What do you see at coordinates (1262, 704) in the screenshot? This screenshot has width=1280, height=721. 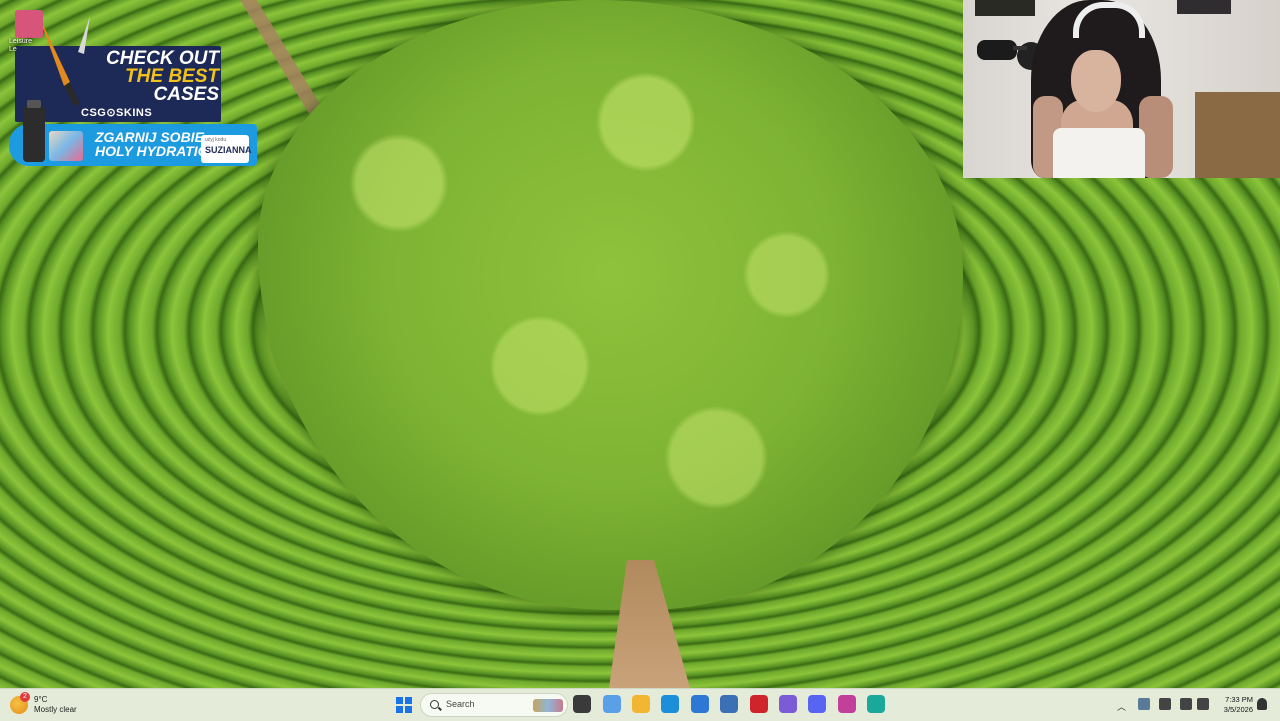 I see `notification-bell-icon` at bounding box center [1262, 704].